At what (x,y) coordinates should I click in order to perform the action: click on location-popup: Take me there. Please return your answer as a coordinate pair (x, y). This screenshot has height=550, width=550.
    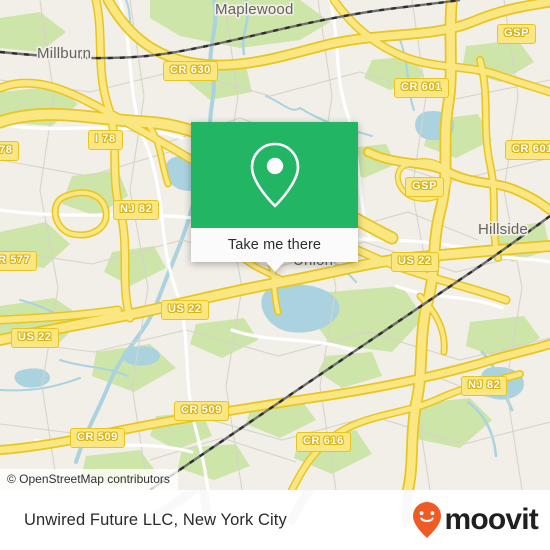
    Looking at the image, I should click on (274, 197).